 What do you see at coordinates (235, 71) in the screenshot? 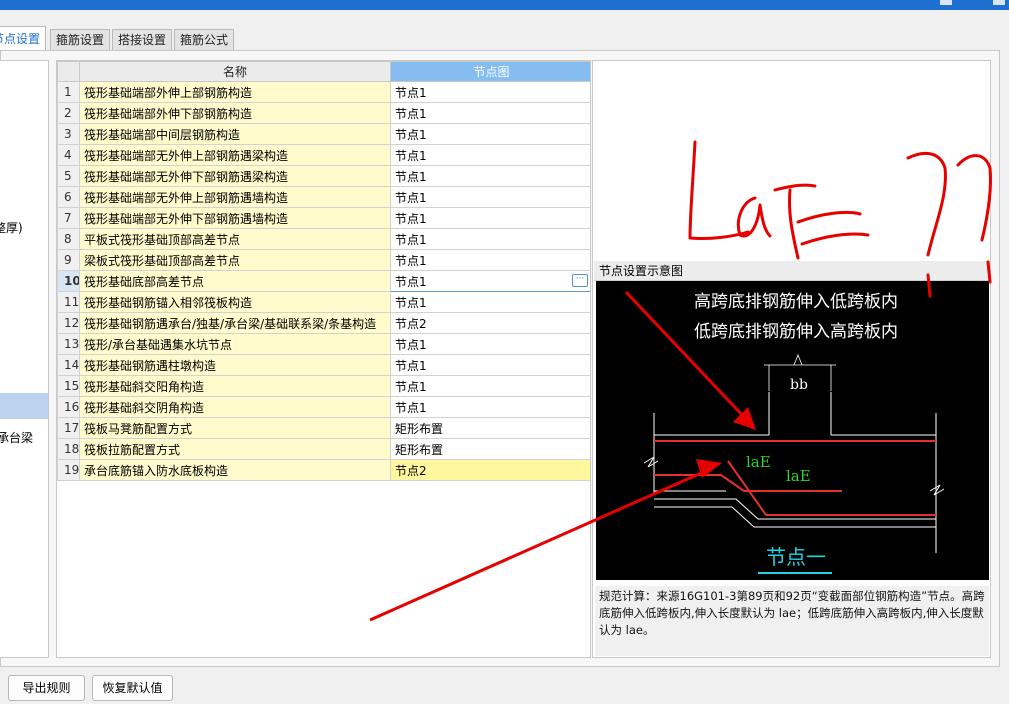
I see `column-header-name: 名称` at bounding box center [235, 71].